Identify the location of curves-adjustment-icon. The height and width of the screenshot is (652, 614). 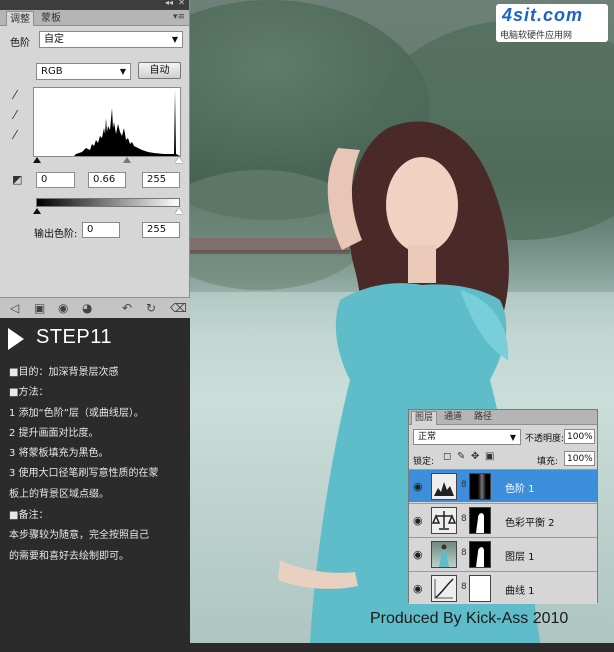
(444, 588).